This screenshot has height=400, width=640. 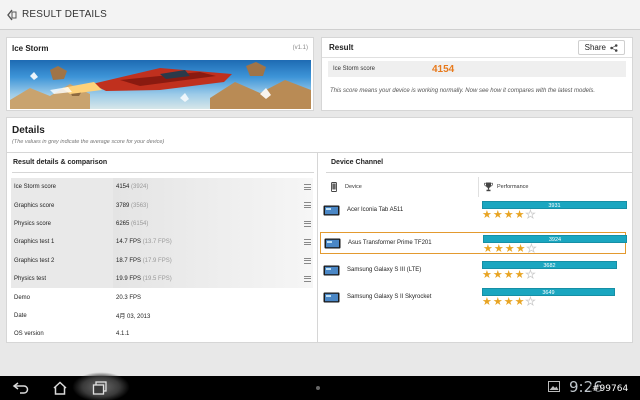 What do you see at coordinates (33, 223) in the screenshot?
I see `row-label: Physics score` at bounding box center [33, 223].